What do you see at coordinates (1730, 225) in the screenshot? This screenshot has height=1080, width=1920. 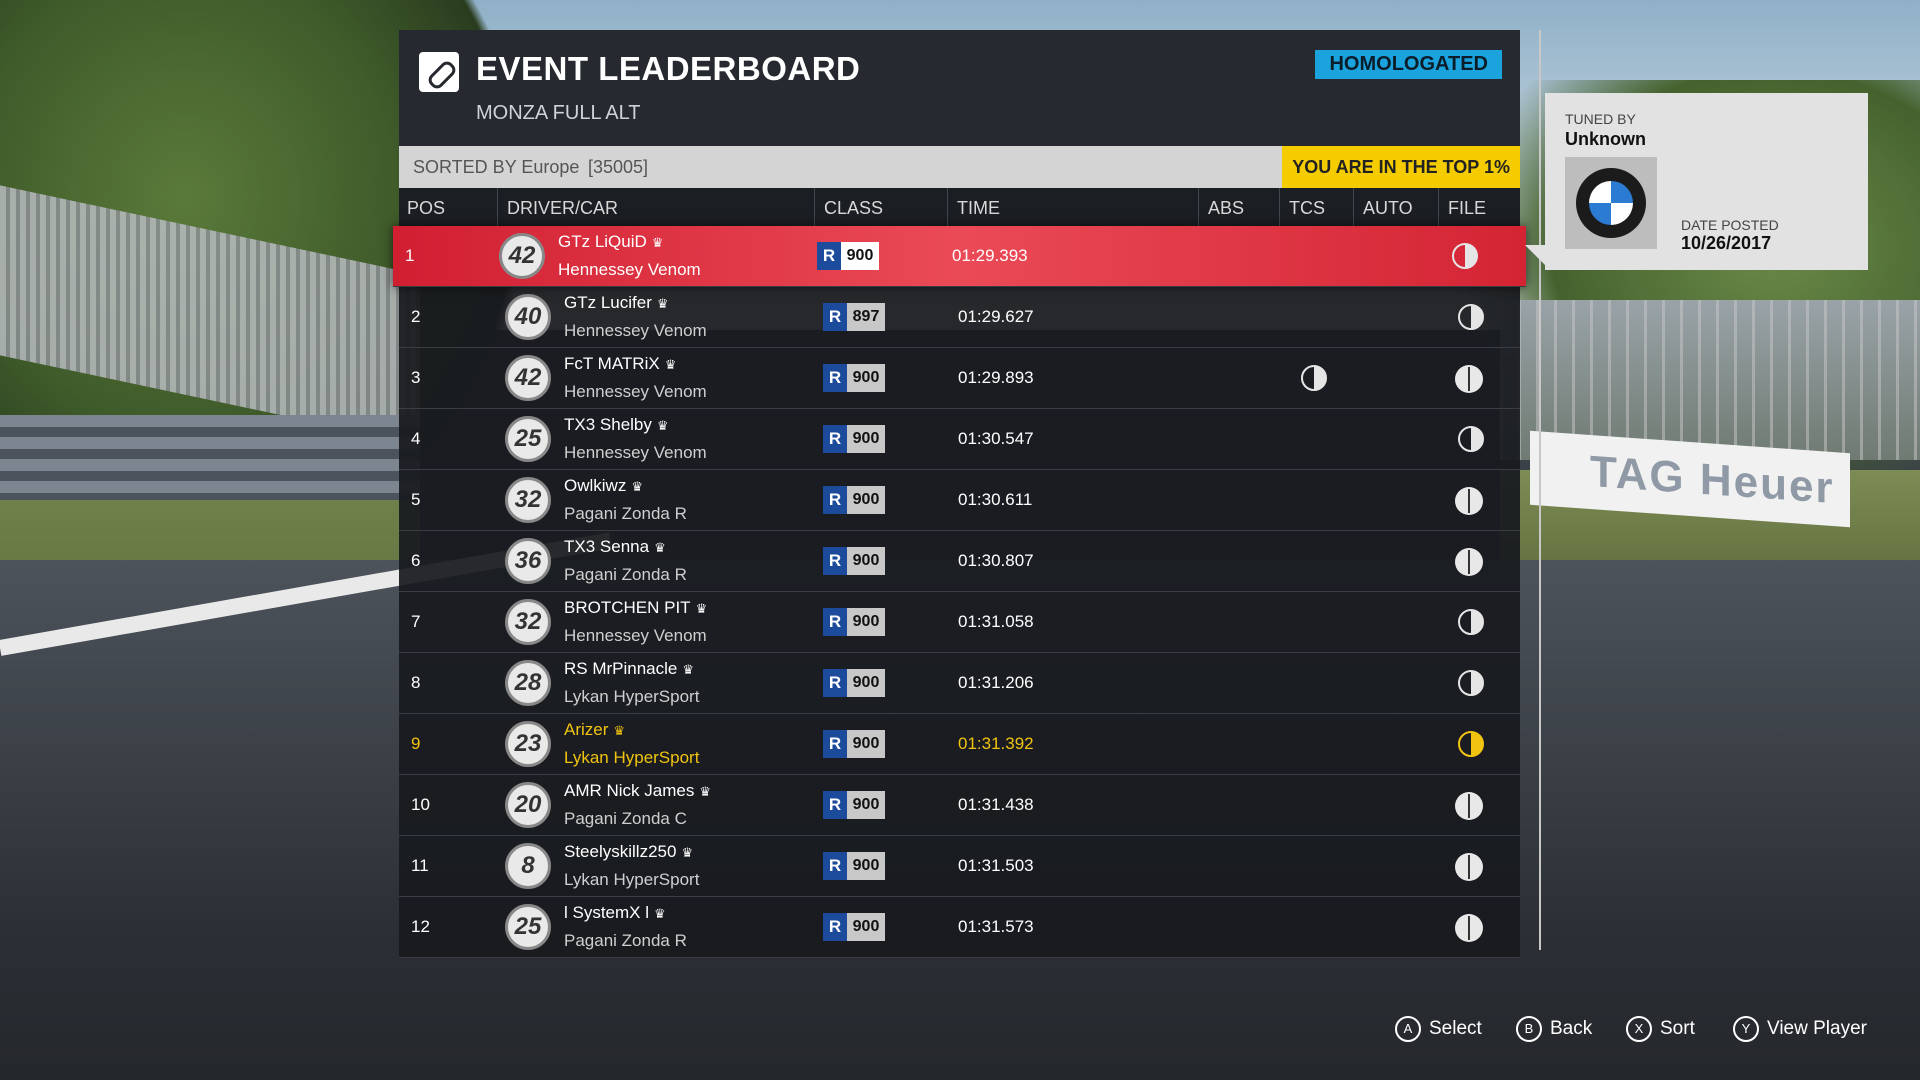 I see `date-posted-label: DATE POSTED` at bounding box center [1730, 225].